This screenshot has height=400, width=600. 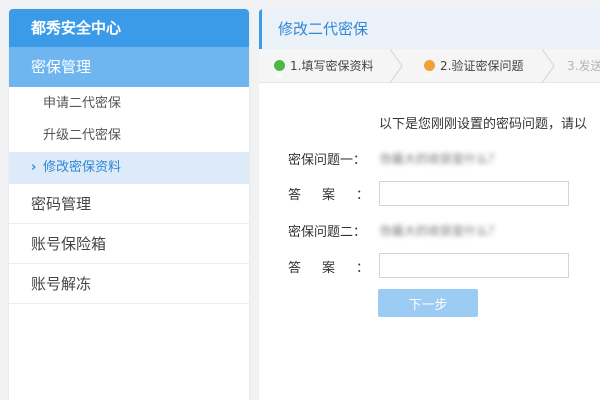 I want to click on sidebar-item-password: 密码管理, so click(x=129, y=204).